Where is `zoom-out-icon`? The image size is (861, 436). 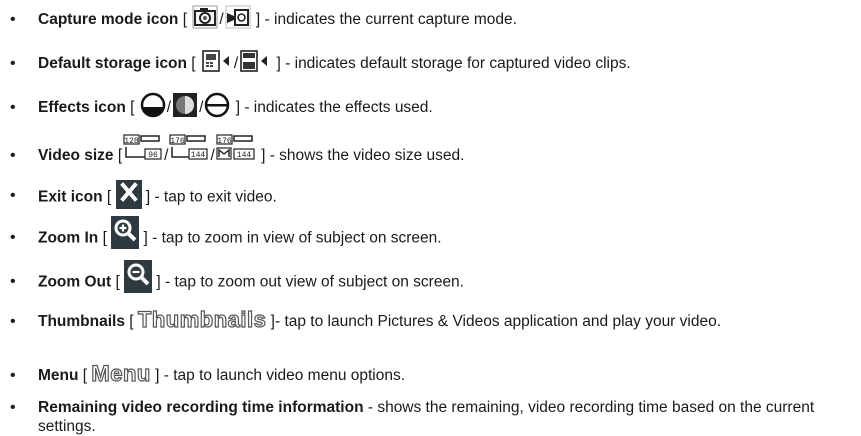
zoom-out-icon is located at coordinates (138, 276).